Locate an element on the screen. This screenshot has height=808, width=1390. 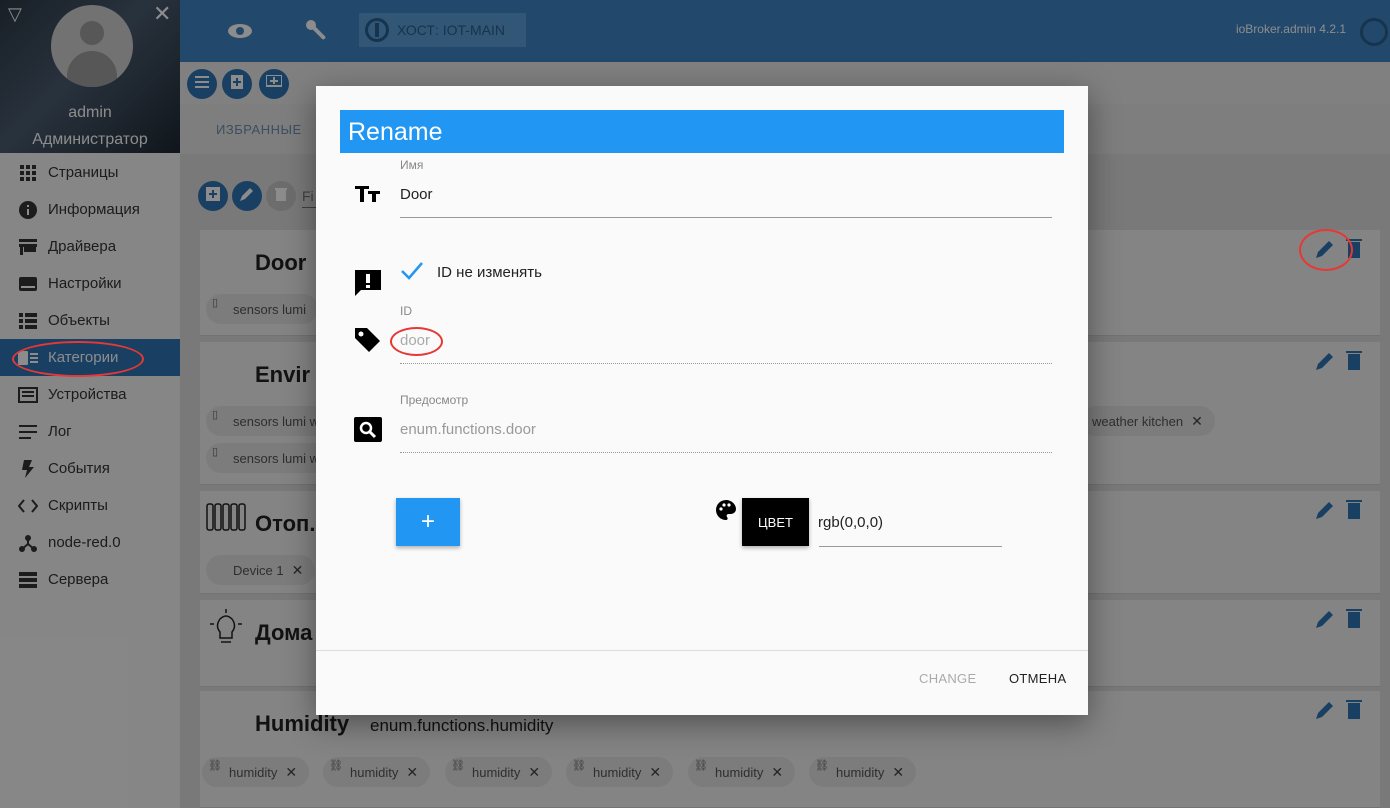
color-input: rgb(0,0,0) is located at coordinates (850, 522).